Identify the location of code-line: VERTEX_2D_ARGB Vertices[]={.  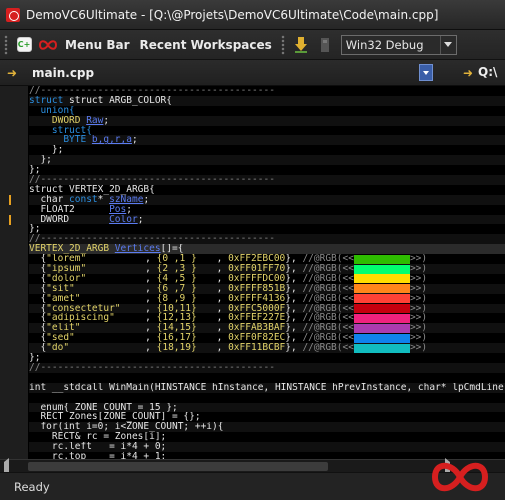
(267, 249).